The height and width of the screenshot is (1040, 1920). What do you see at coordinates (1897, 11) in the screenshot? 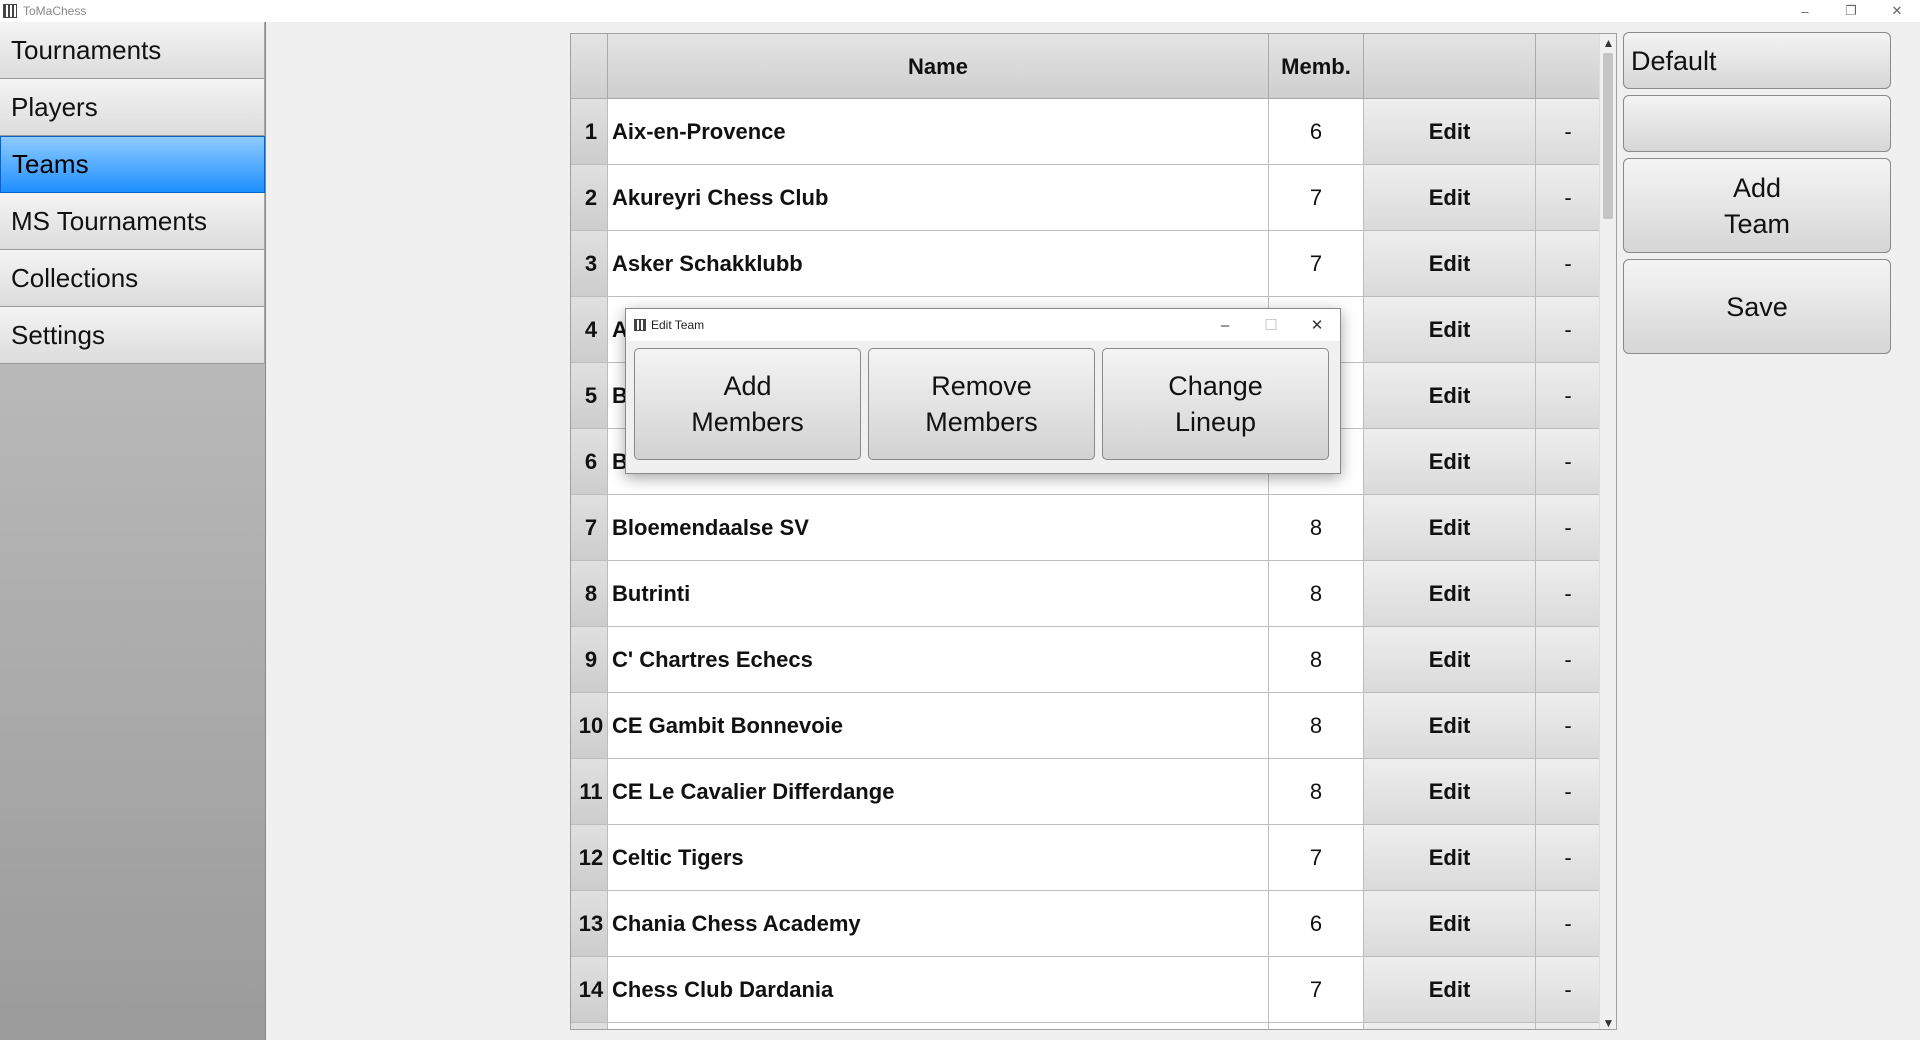
I see `close-icon: ✕` at bounding box center [1897, 11].